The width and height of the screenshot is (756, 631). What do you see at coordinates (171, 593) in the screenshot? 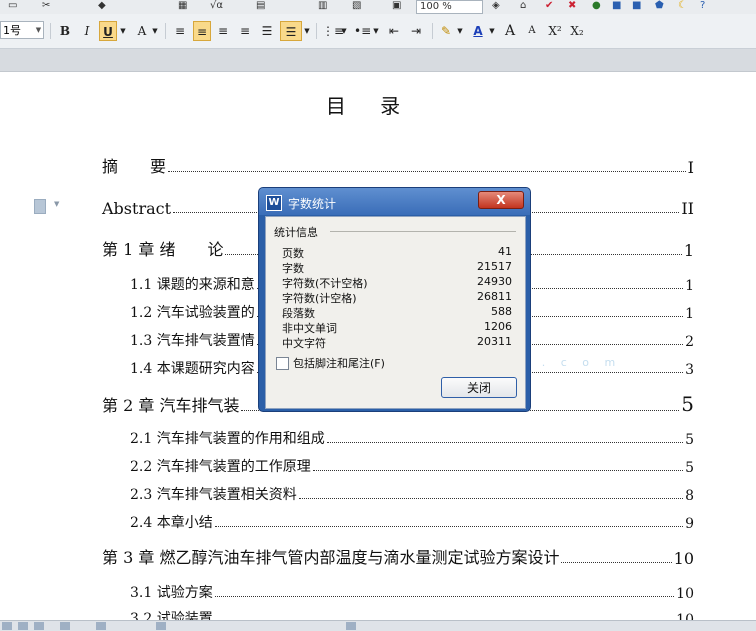
I see `toc-entry-text: 3.1 试验方案` at bounding box center [171, 593].